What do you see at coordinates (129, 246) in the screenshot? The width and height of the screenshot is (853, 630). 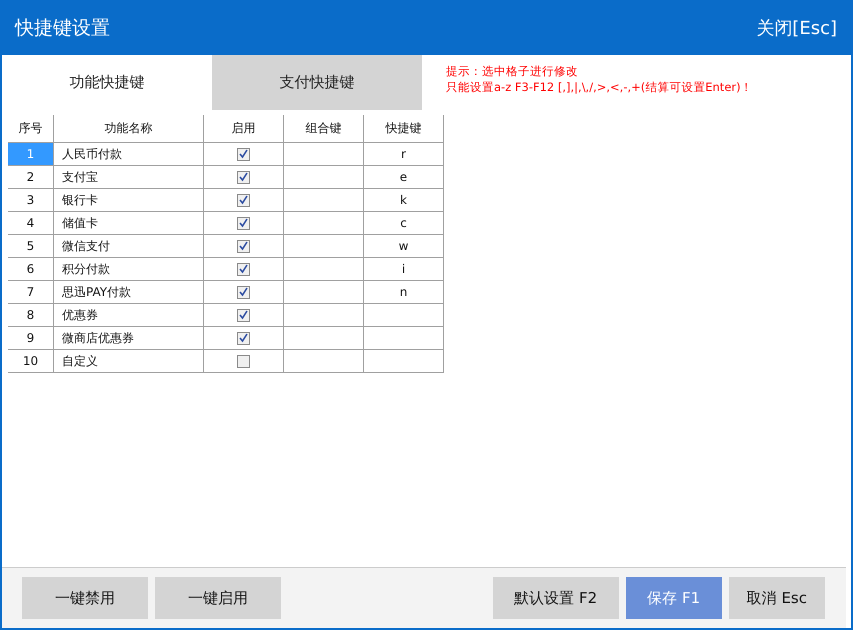 I see `table-cell: 微信支付` at bounding box center [129, 246].